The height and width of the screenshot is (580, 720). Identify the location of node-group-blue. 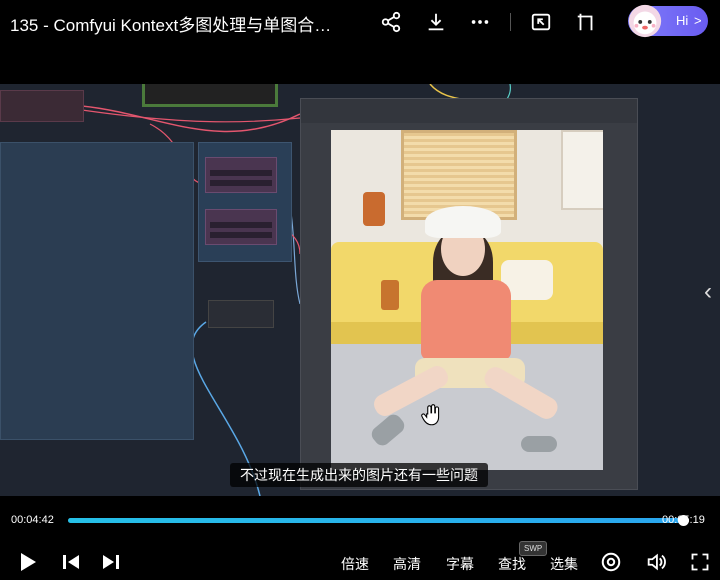
(97, 291).